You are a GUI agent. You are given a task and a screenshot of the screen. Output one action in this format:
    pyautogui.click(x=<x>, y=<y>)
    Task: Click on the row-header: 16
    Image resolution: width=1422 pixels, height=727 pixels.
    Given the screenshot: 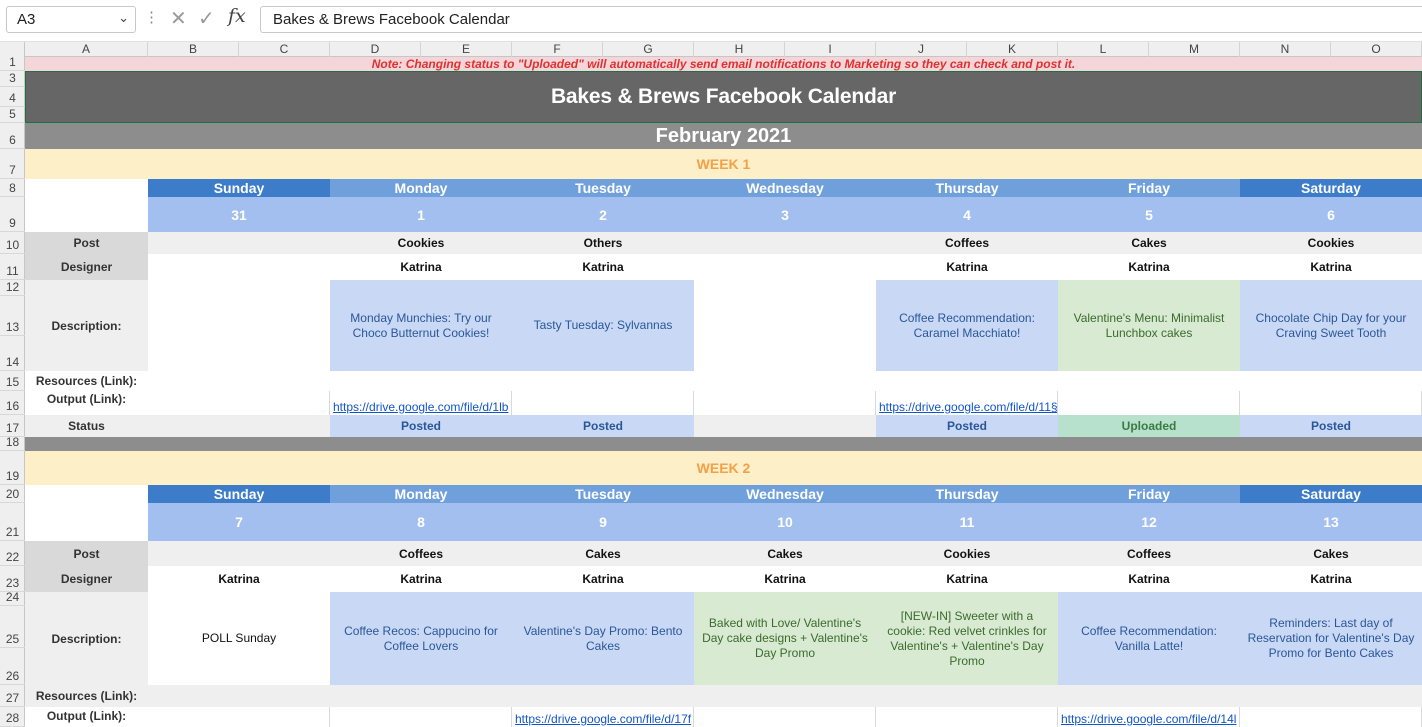 What is the action you would take?
    pyautogui.click(x=12, y=403)
    